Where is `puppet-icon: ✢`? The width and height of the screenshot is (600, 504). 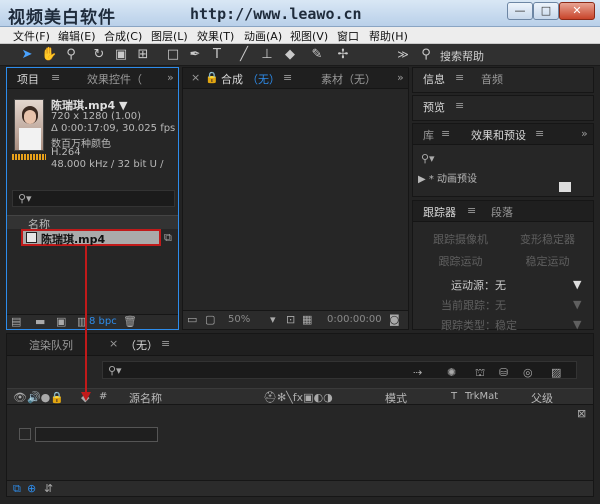
puppet-icon: ✢ is located at coordinates (343, 55).